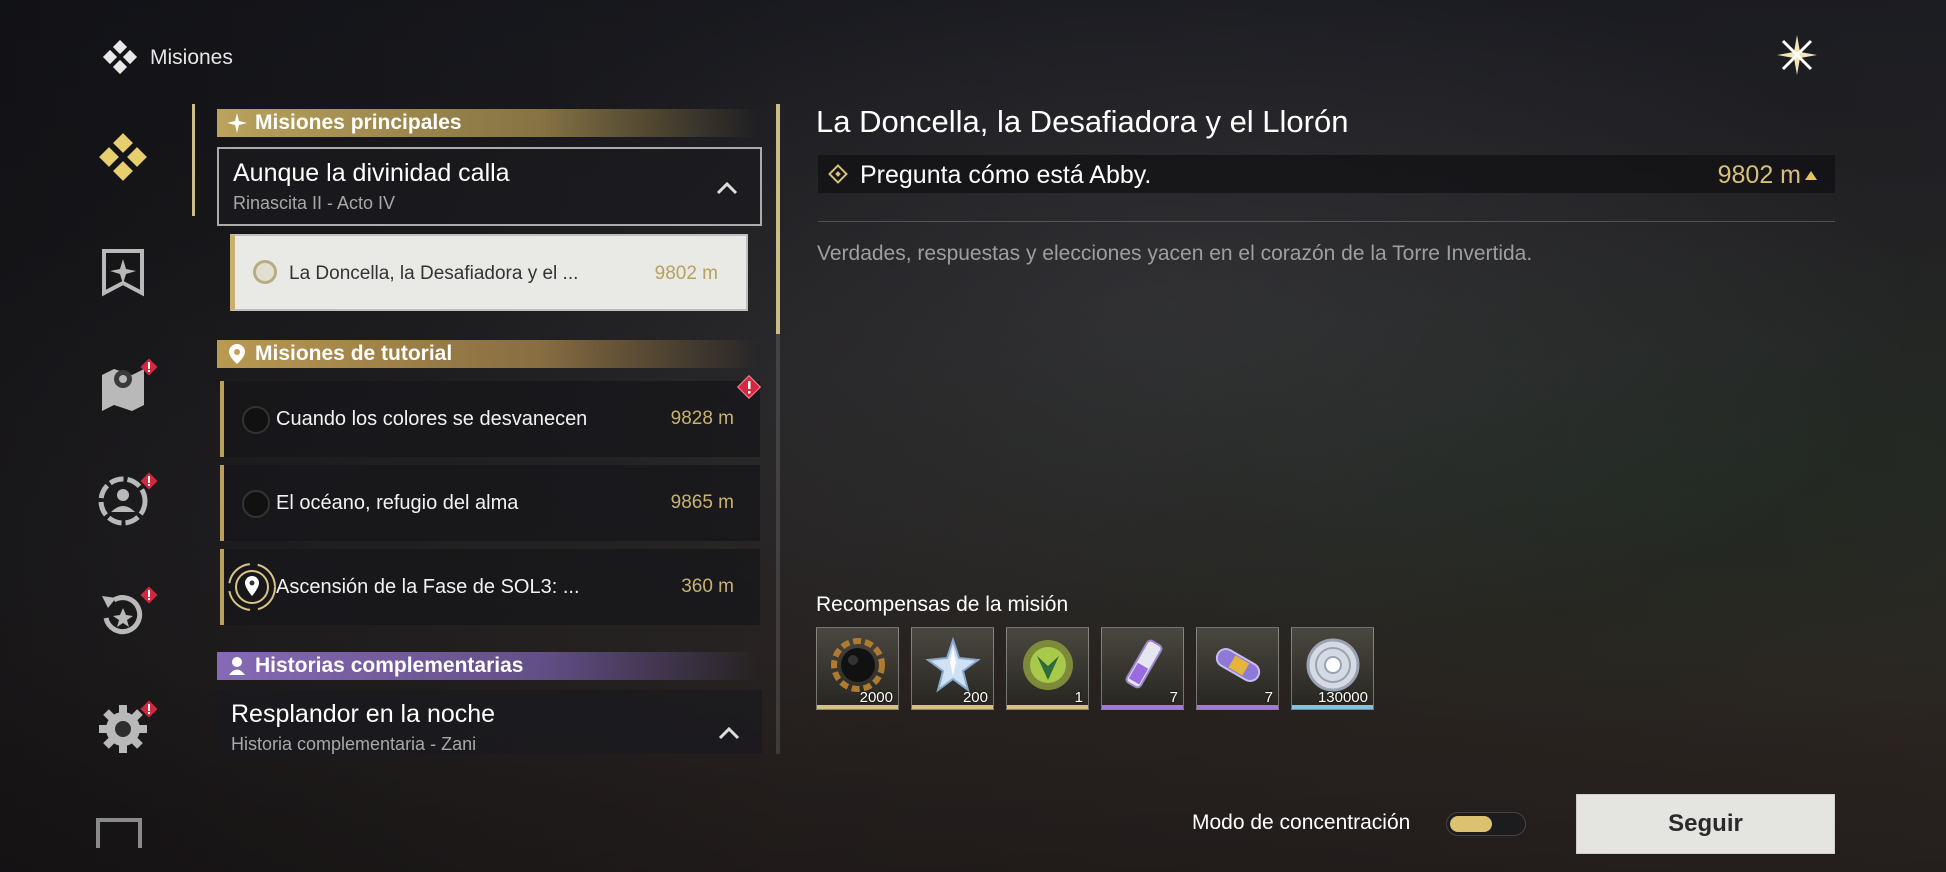  I want to click on chapter-title: Resplandor en la noche, so click(363, 714).